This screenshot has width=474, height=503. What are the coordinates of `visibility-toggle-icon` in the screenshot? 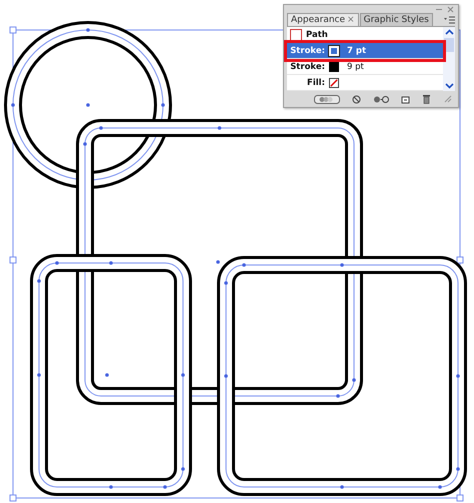 It's located at (327, 99).